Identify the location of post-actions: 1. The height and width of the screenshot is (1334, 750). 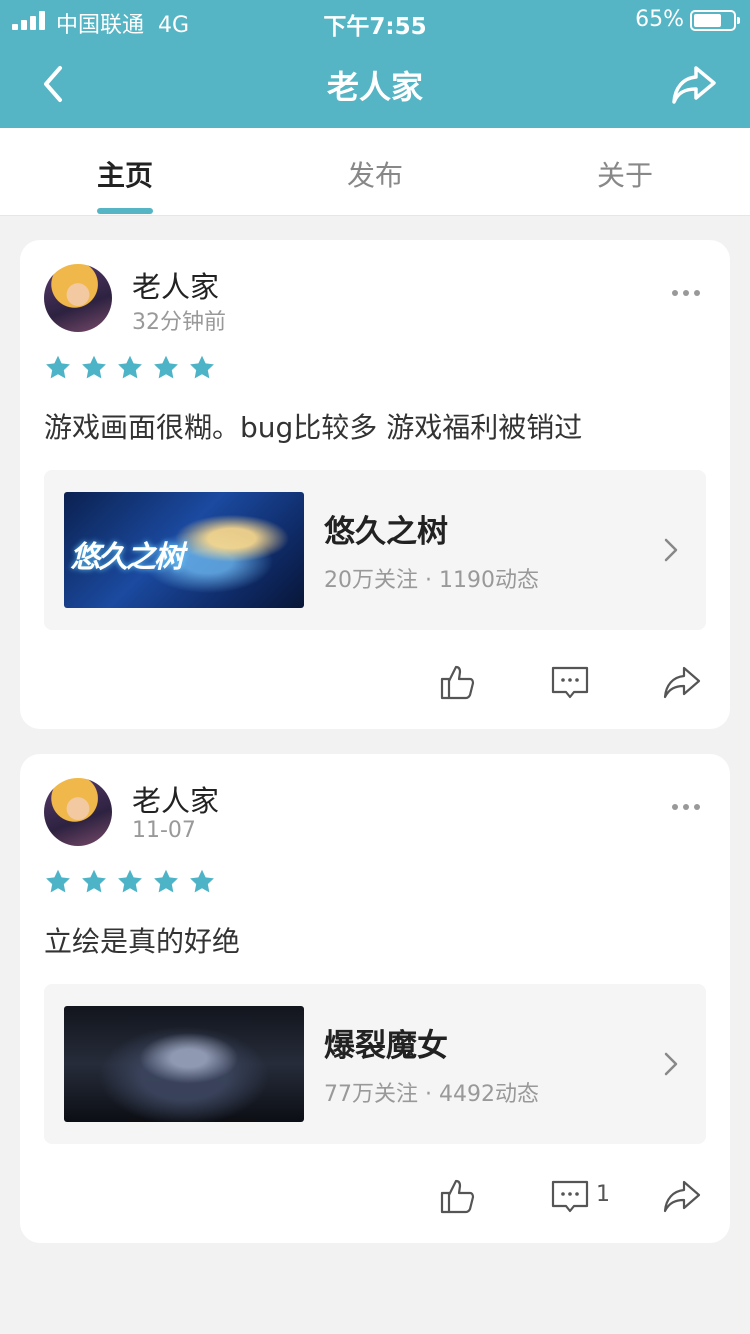
(375, 1195).